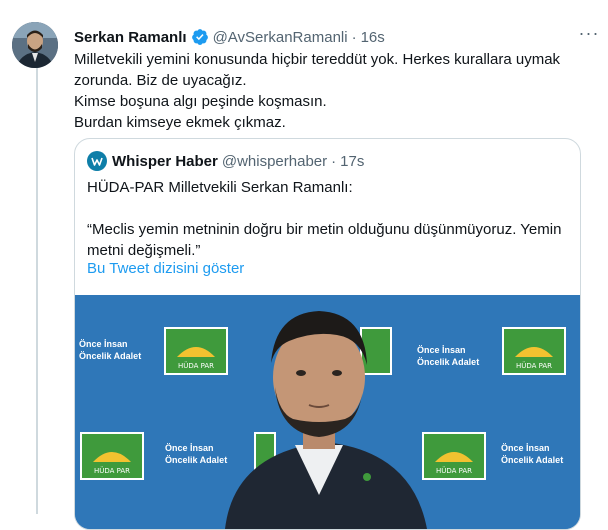 This screenshot has width=608, height=530. What do you see at coordinates (280, 37) in the screenshot?
I see `author-handle: @AvSerkanRamanli` at bounding box center [280, 37].